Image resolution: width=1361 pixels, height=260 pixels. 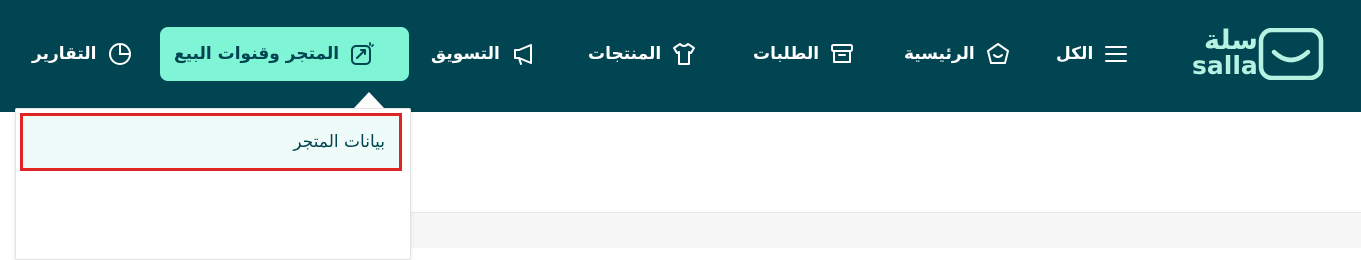 What do you see at coordinates (64, 54) in the screenshot?
I see `nav-label: التقارير` at bounding box center [64, 54].